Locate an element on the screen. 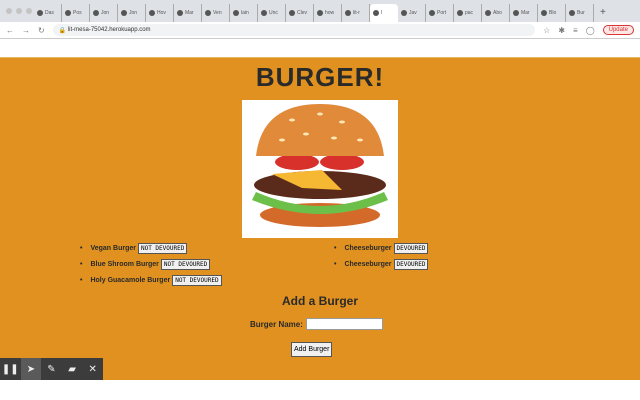 The width and height of the screenshot is (640, 400). burger-name: Blue Shroom Burger is located at coordinates (124, 264).